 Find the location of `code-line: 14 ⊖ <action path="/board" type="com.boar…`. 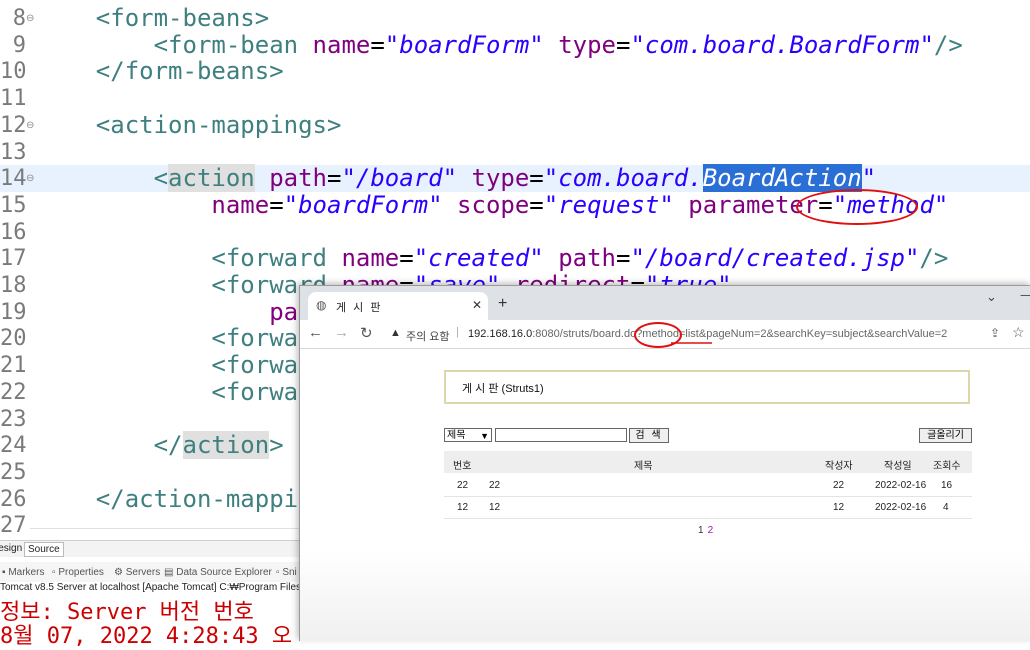

code-line: 14 ⊖ <action path="/board" type="com.boar… is located at coordinates (515, 178).